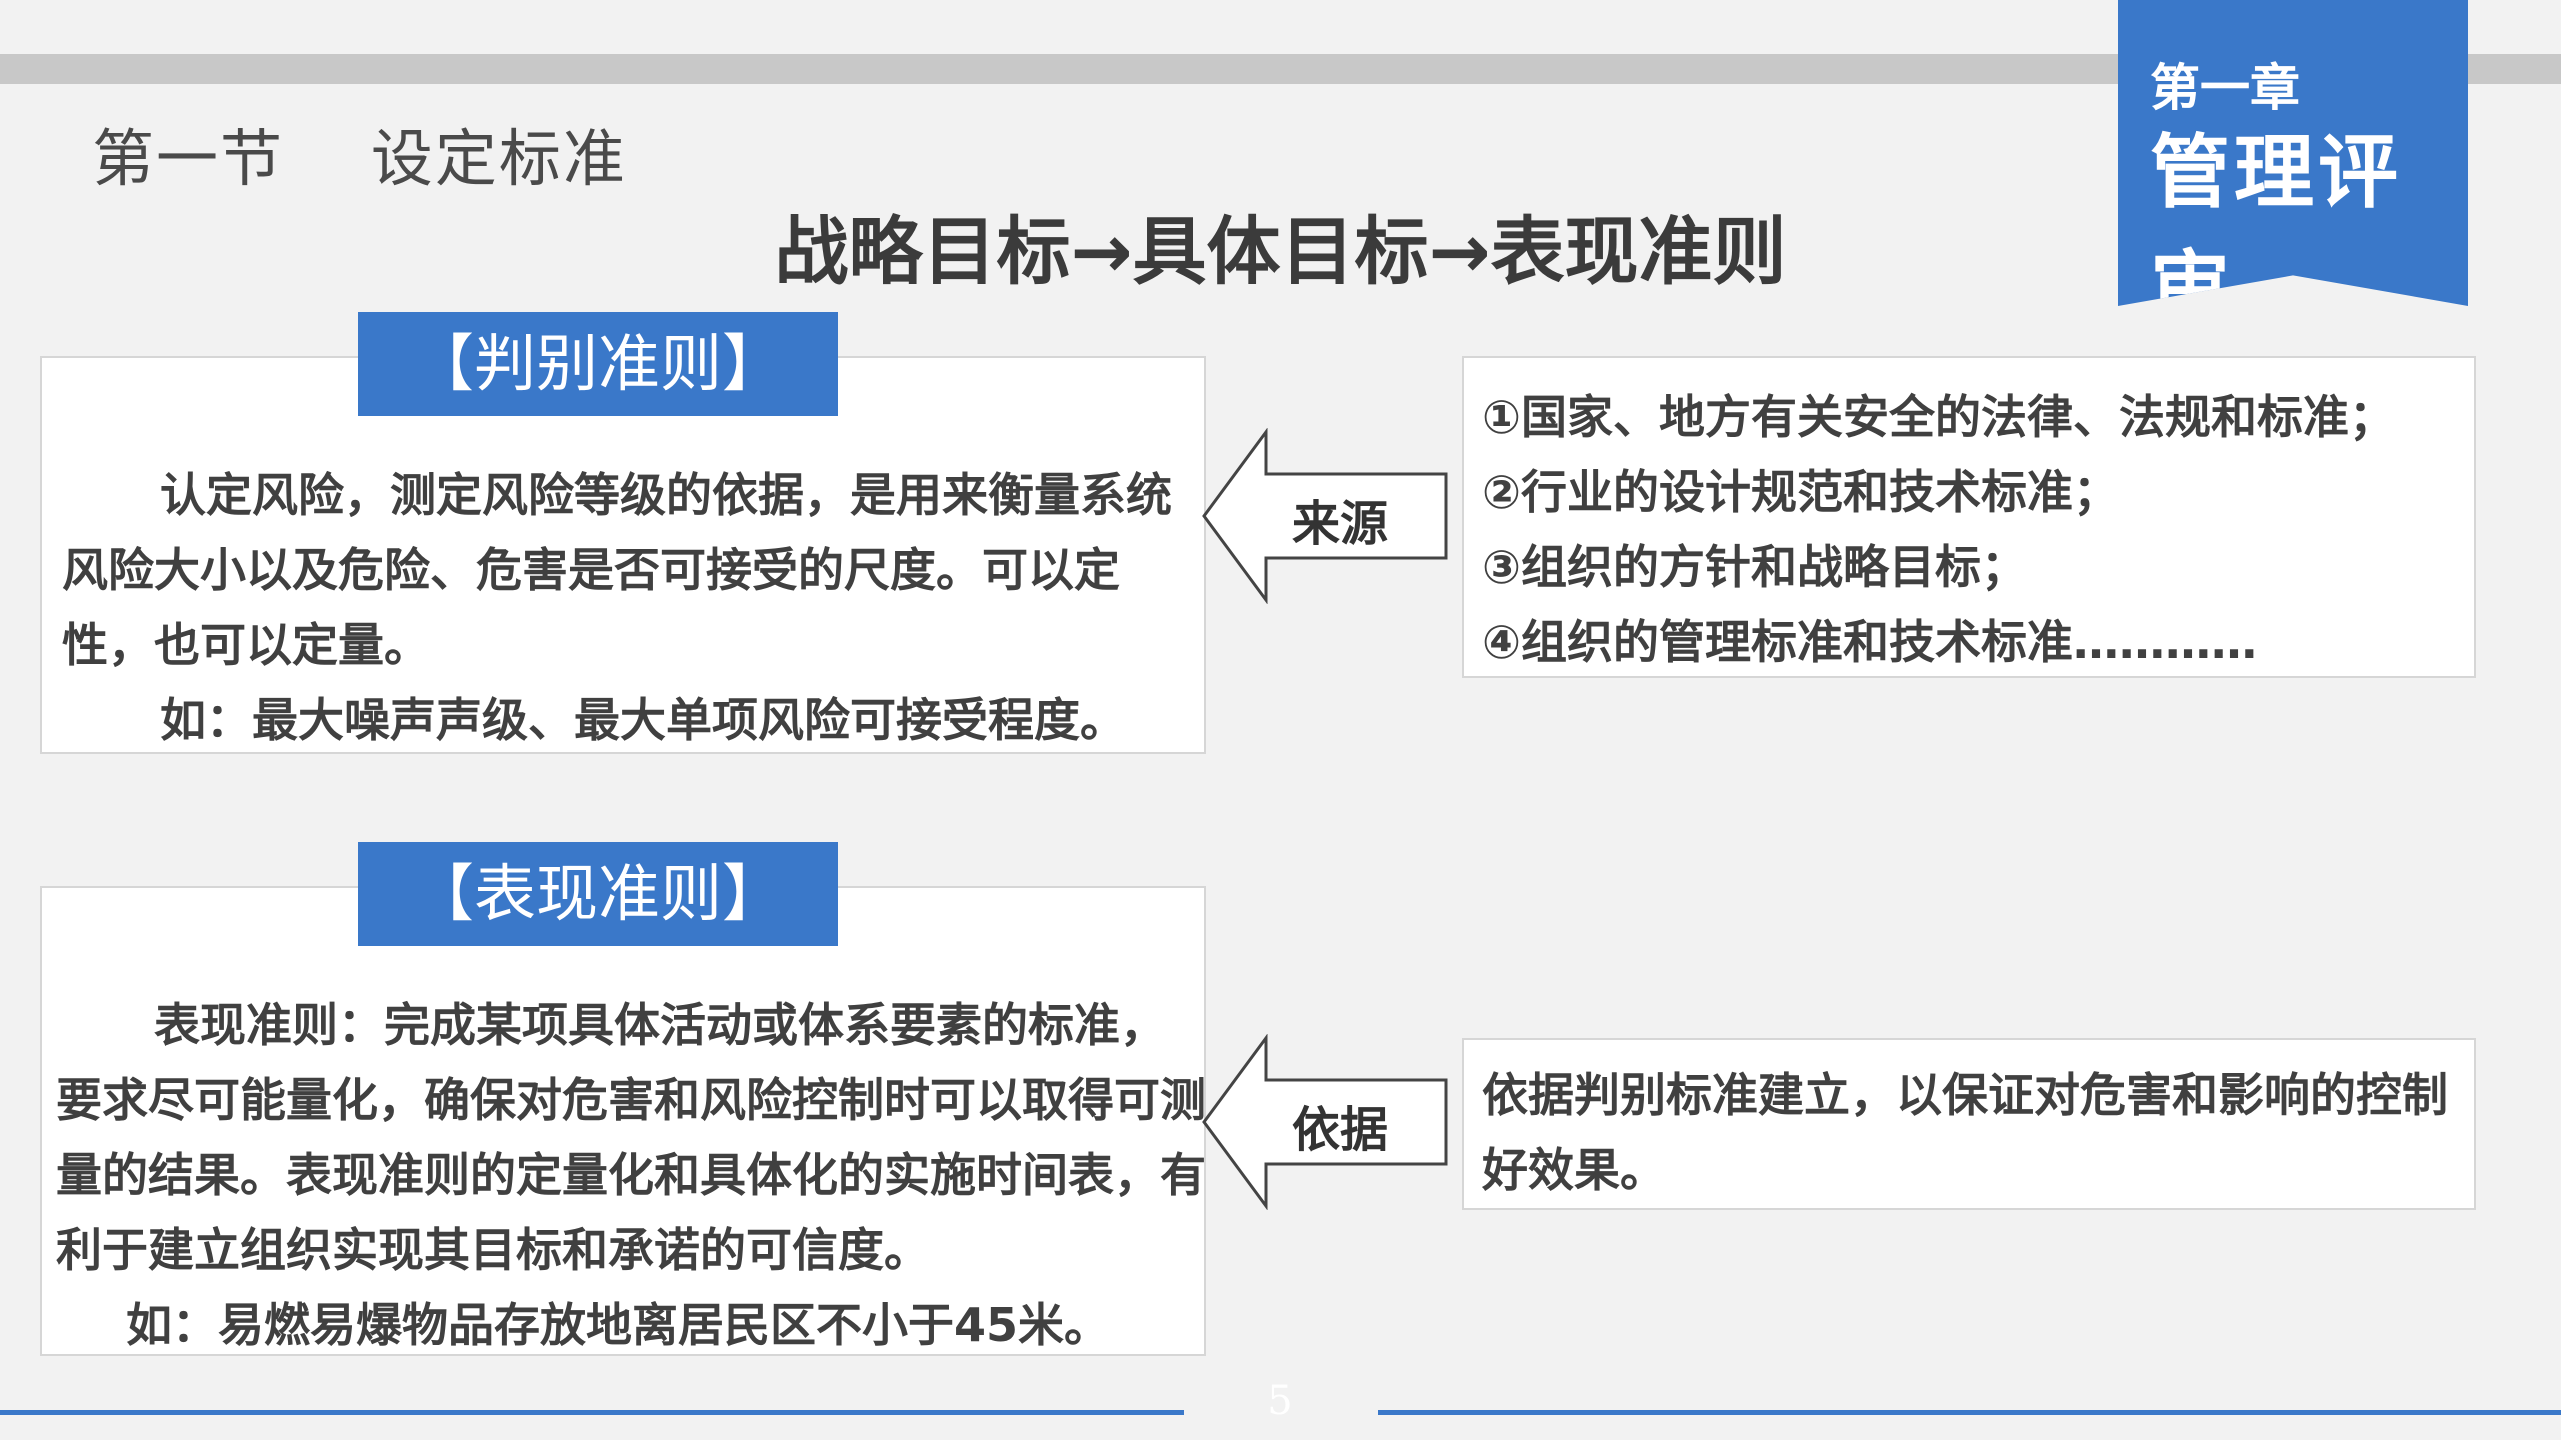  Describe the element at coordinates (1280, 1401) in the screenshot. I see `page-number: 5` at that location.